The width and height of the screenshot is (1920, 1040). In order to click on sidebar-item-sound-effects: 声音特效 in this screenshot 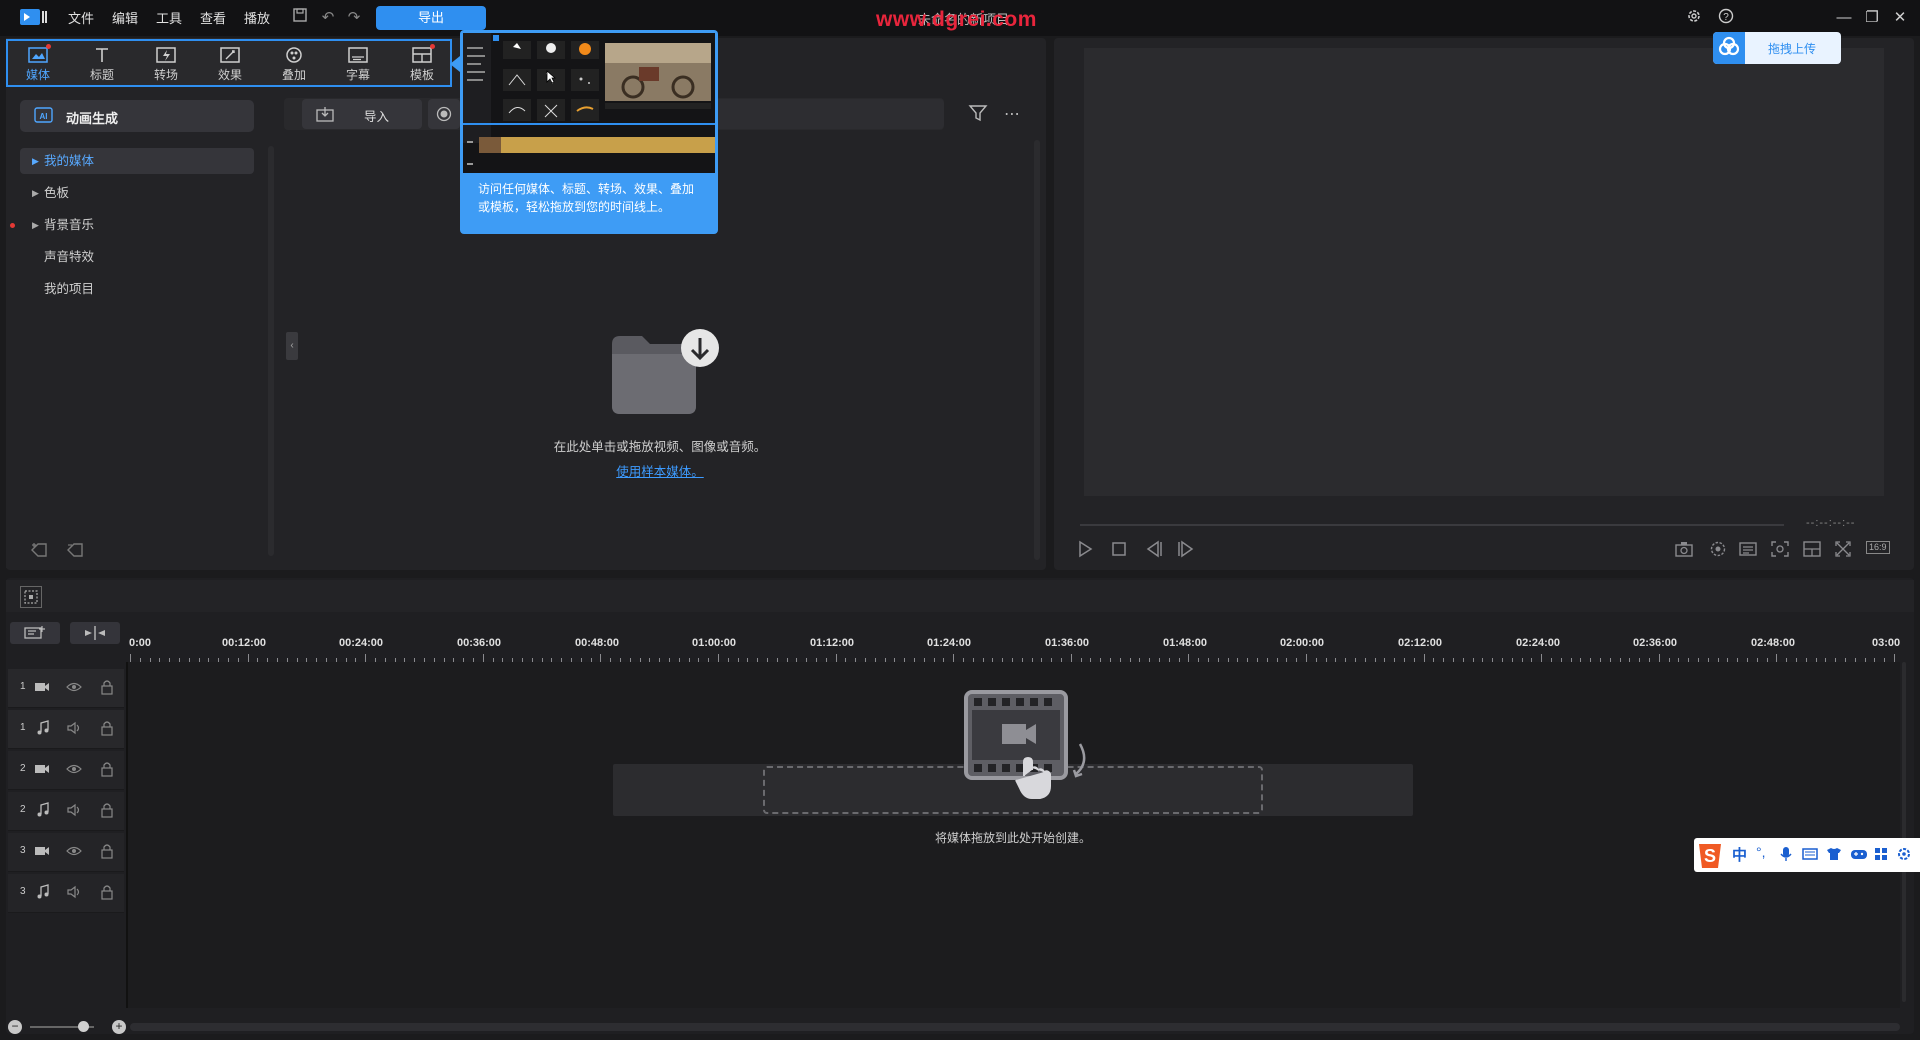, I will do `click(137, 257)`.